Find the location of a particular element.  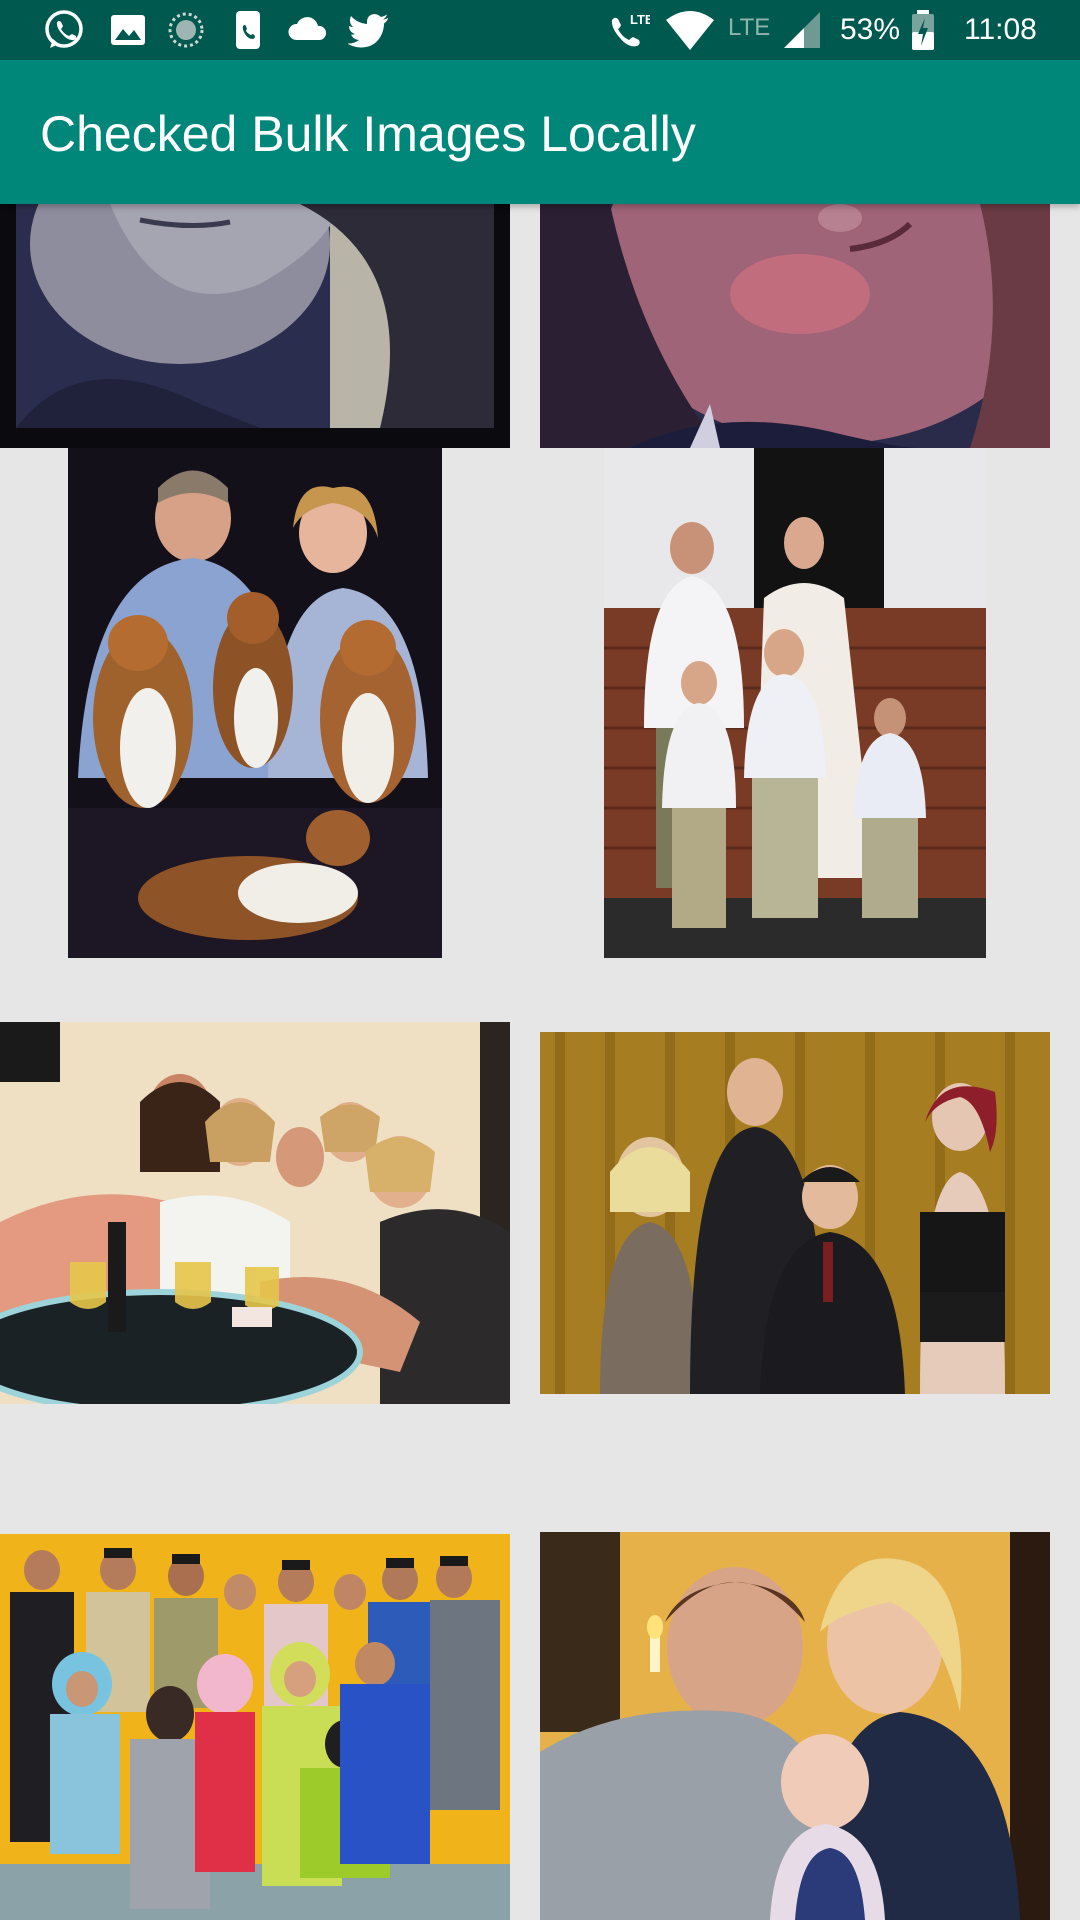

sync-icon is located at coordinates (186, 30).